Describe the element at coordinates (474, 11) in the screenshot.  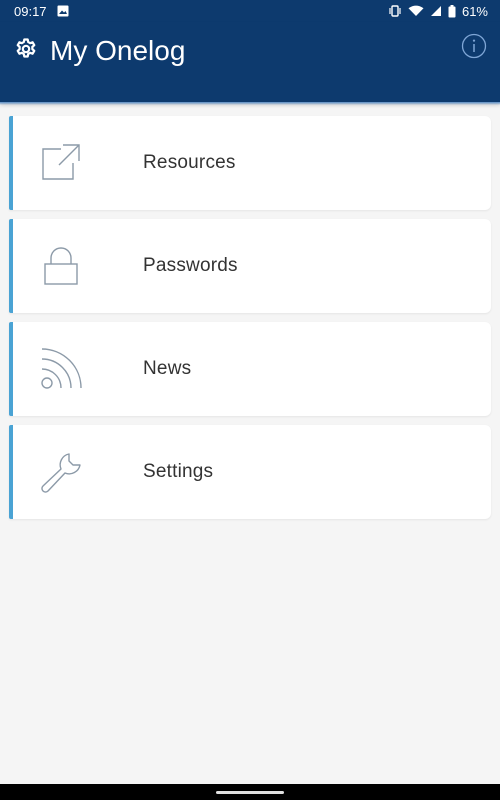
I see `battery-percent: 61%` at that location.